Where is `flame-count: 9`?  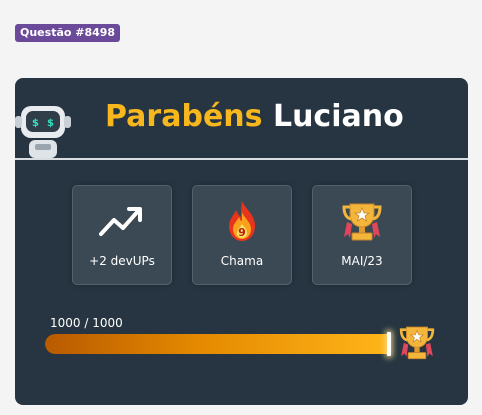 flame-count: 9 is located at coordinates (242, 232).